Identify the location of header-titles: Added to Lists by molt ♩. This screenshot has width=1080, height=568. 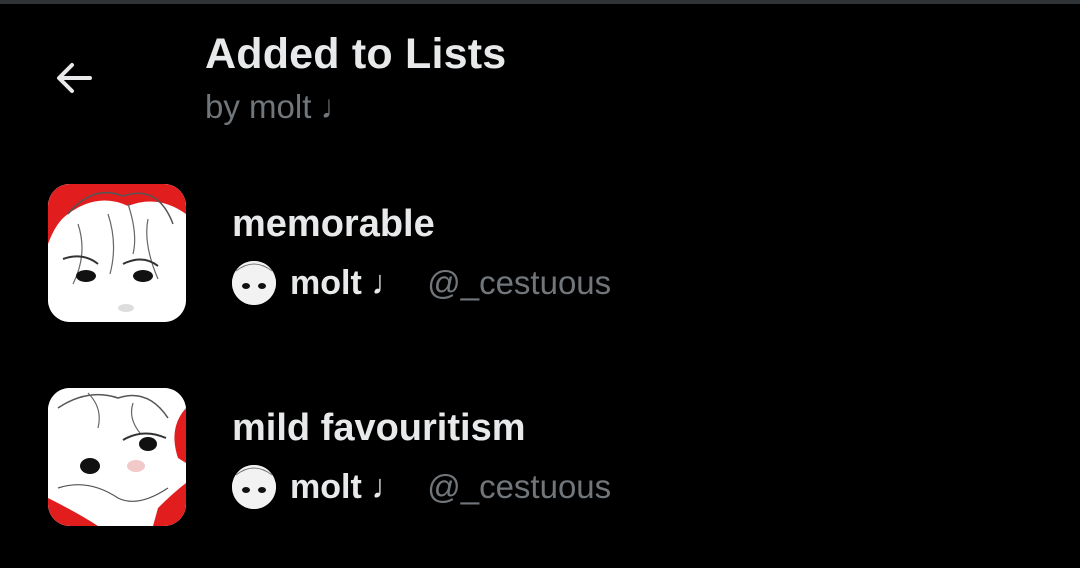
(355, 78).